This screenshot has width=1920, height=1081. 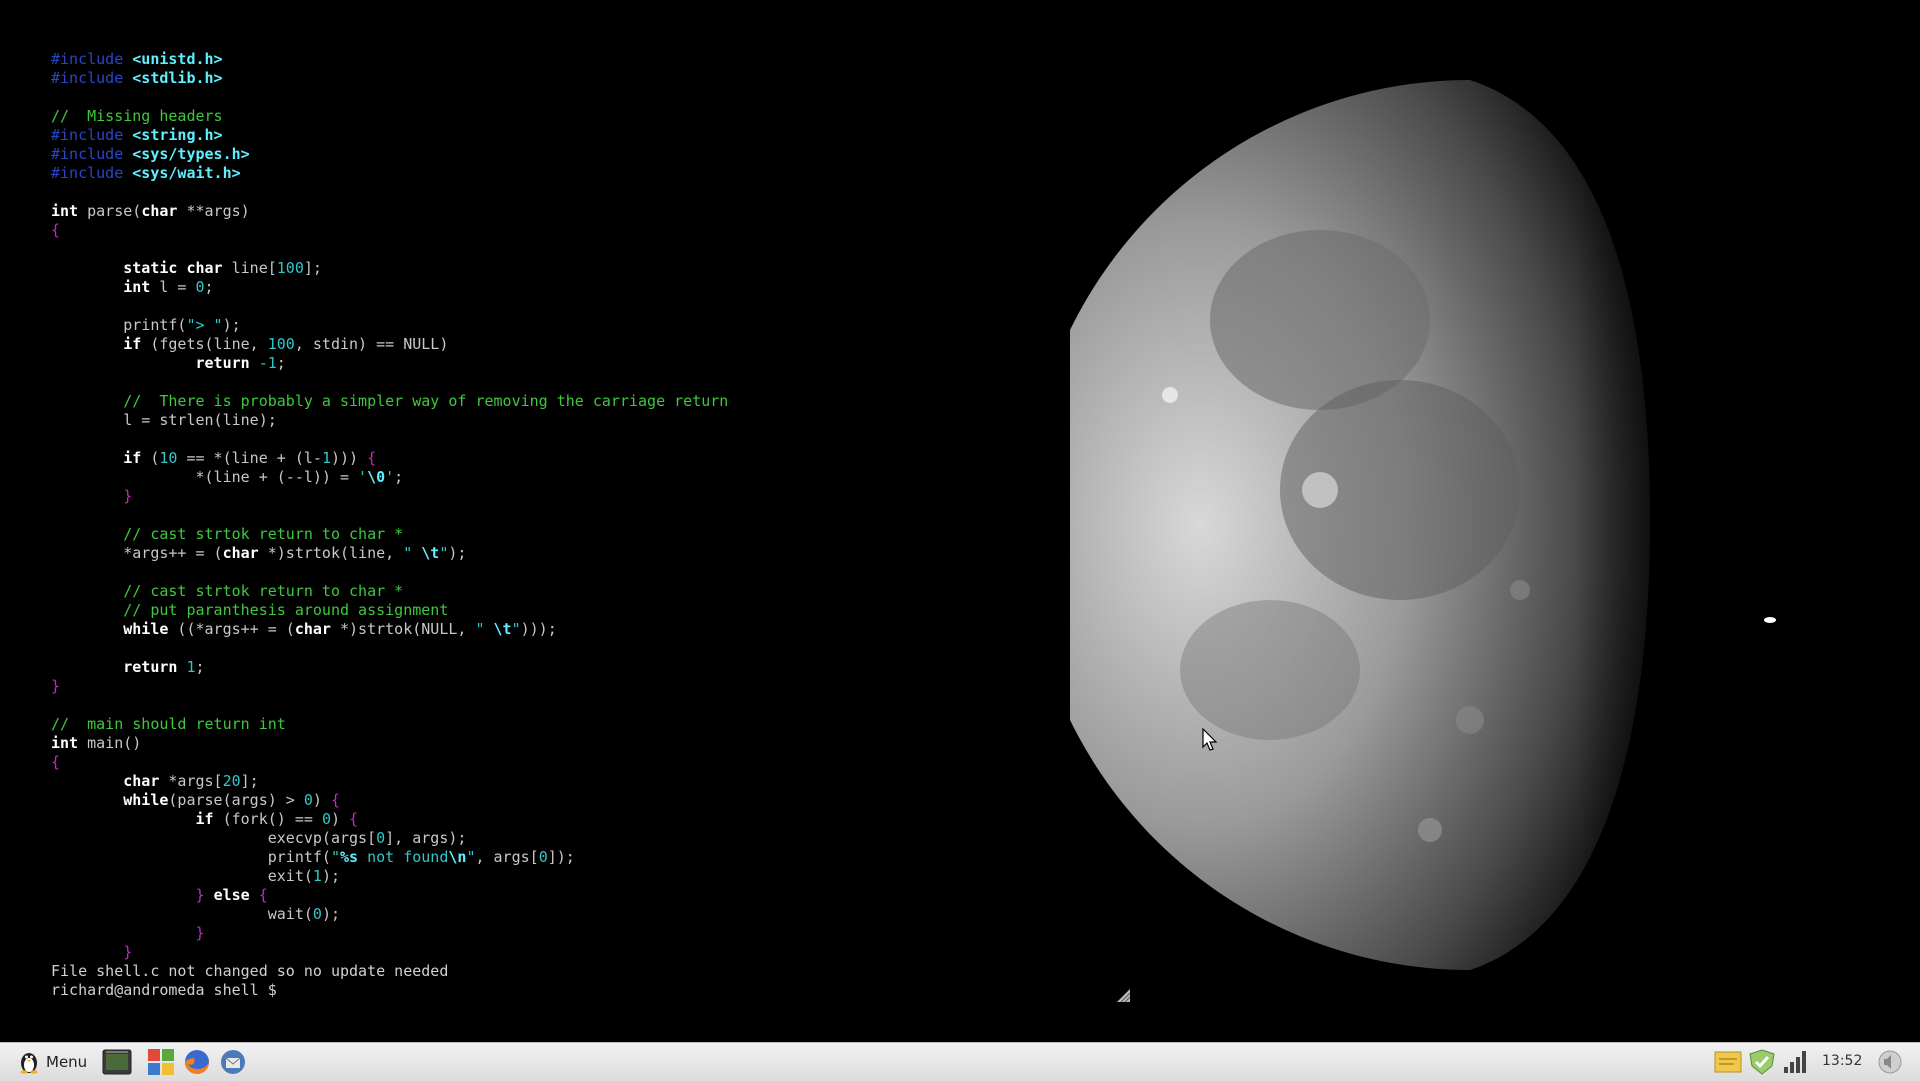 I want to click on code-token: printf(, so click(x=119, y=325).